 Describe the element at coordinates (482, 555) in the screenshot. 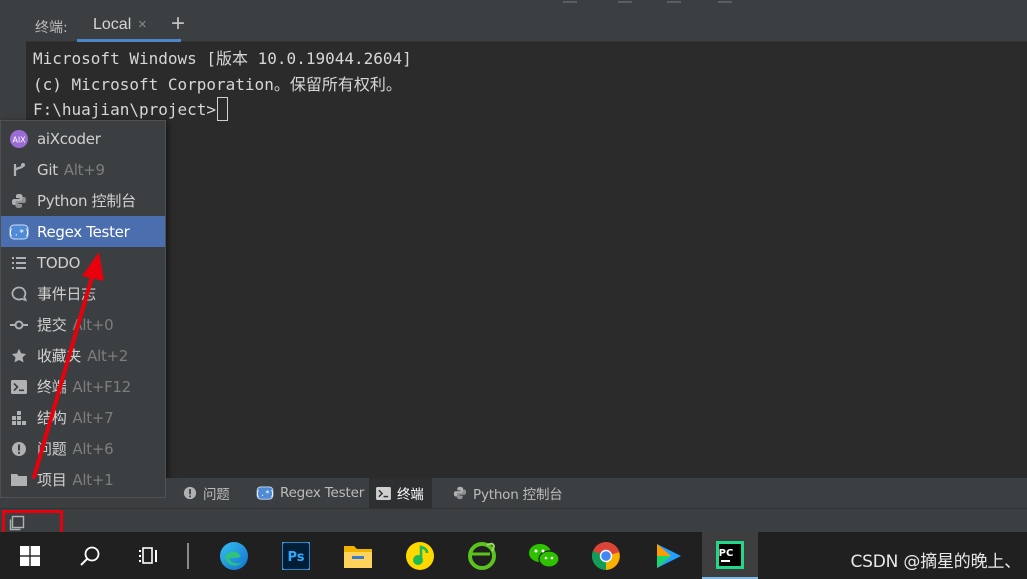

I see `browser-e-icon` at that location.